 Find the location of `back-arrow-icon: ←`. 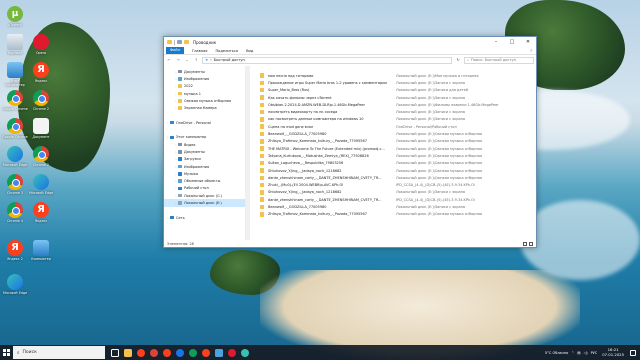

back-arrow-icon: ← is located at coordinates (169, 60).